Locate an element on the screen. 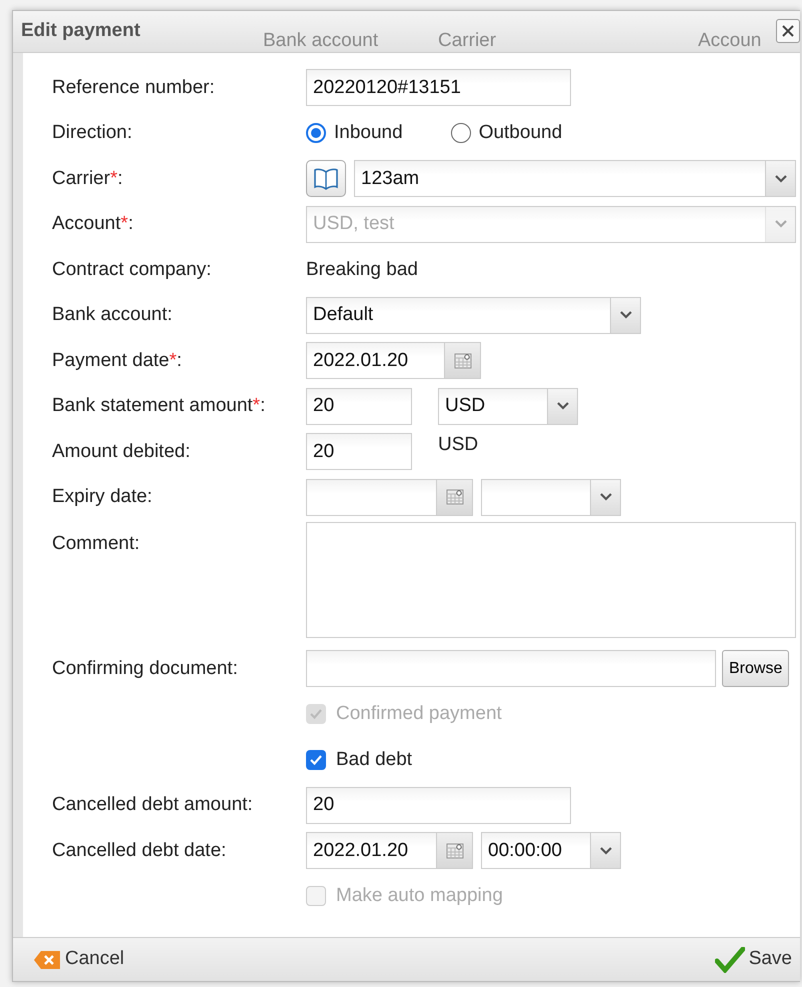  select-field: Default is located at coordinates (473, 315).